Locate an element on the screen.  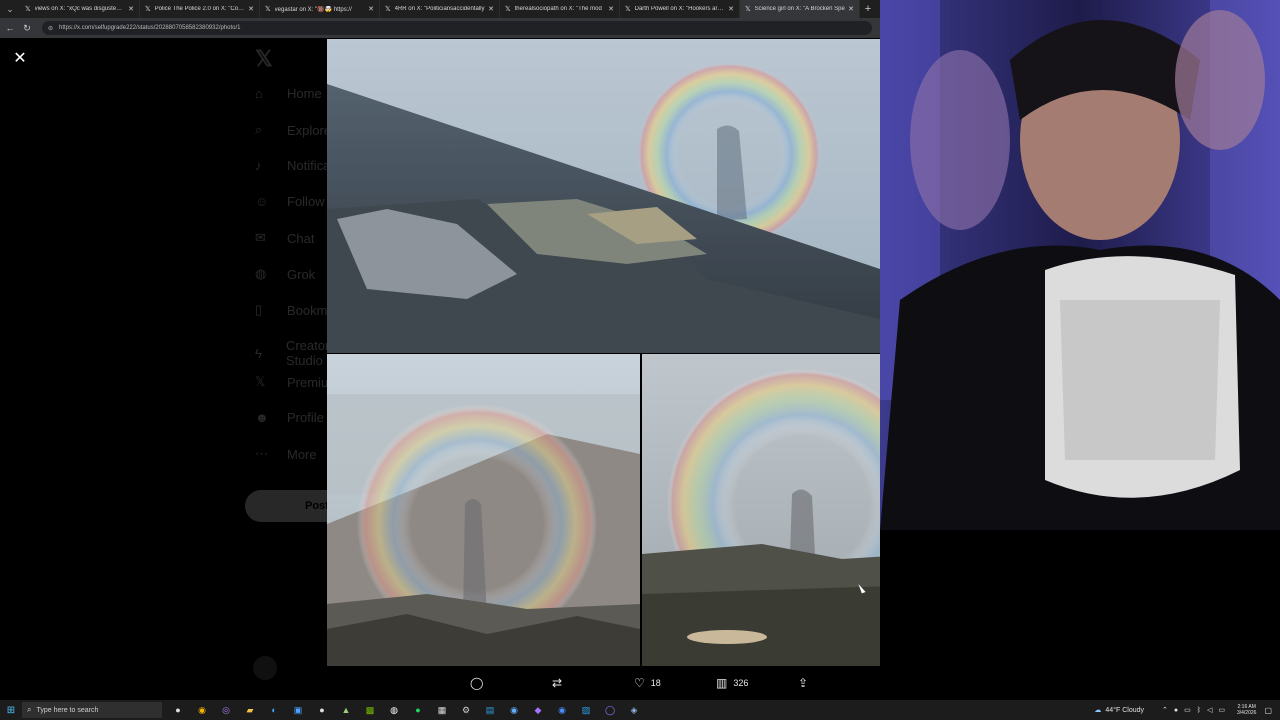
site-info-icon: ⊜ is located at coordinates (50, 28).